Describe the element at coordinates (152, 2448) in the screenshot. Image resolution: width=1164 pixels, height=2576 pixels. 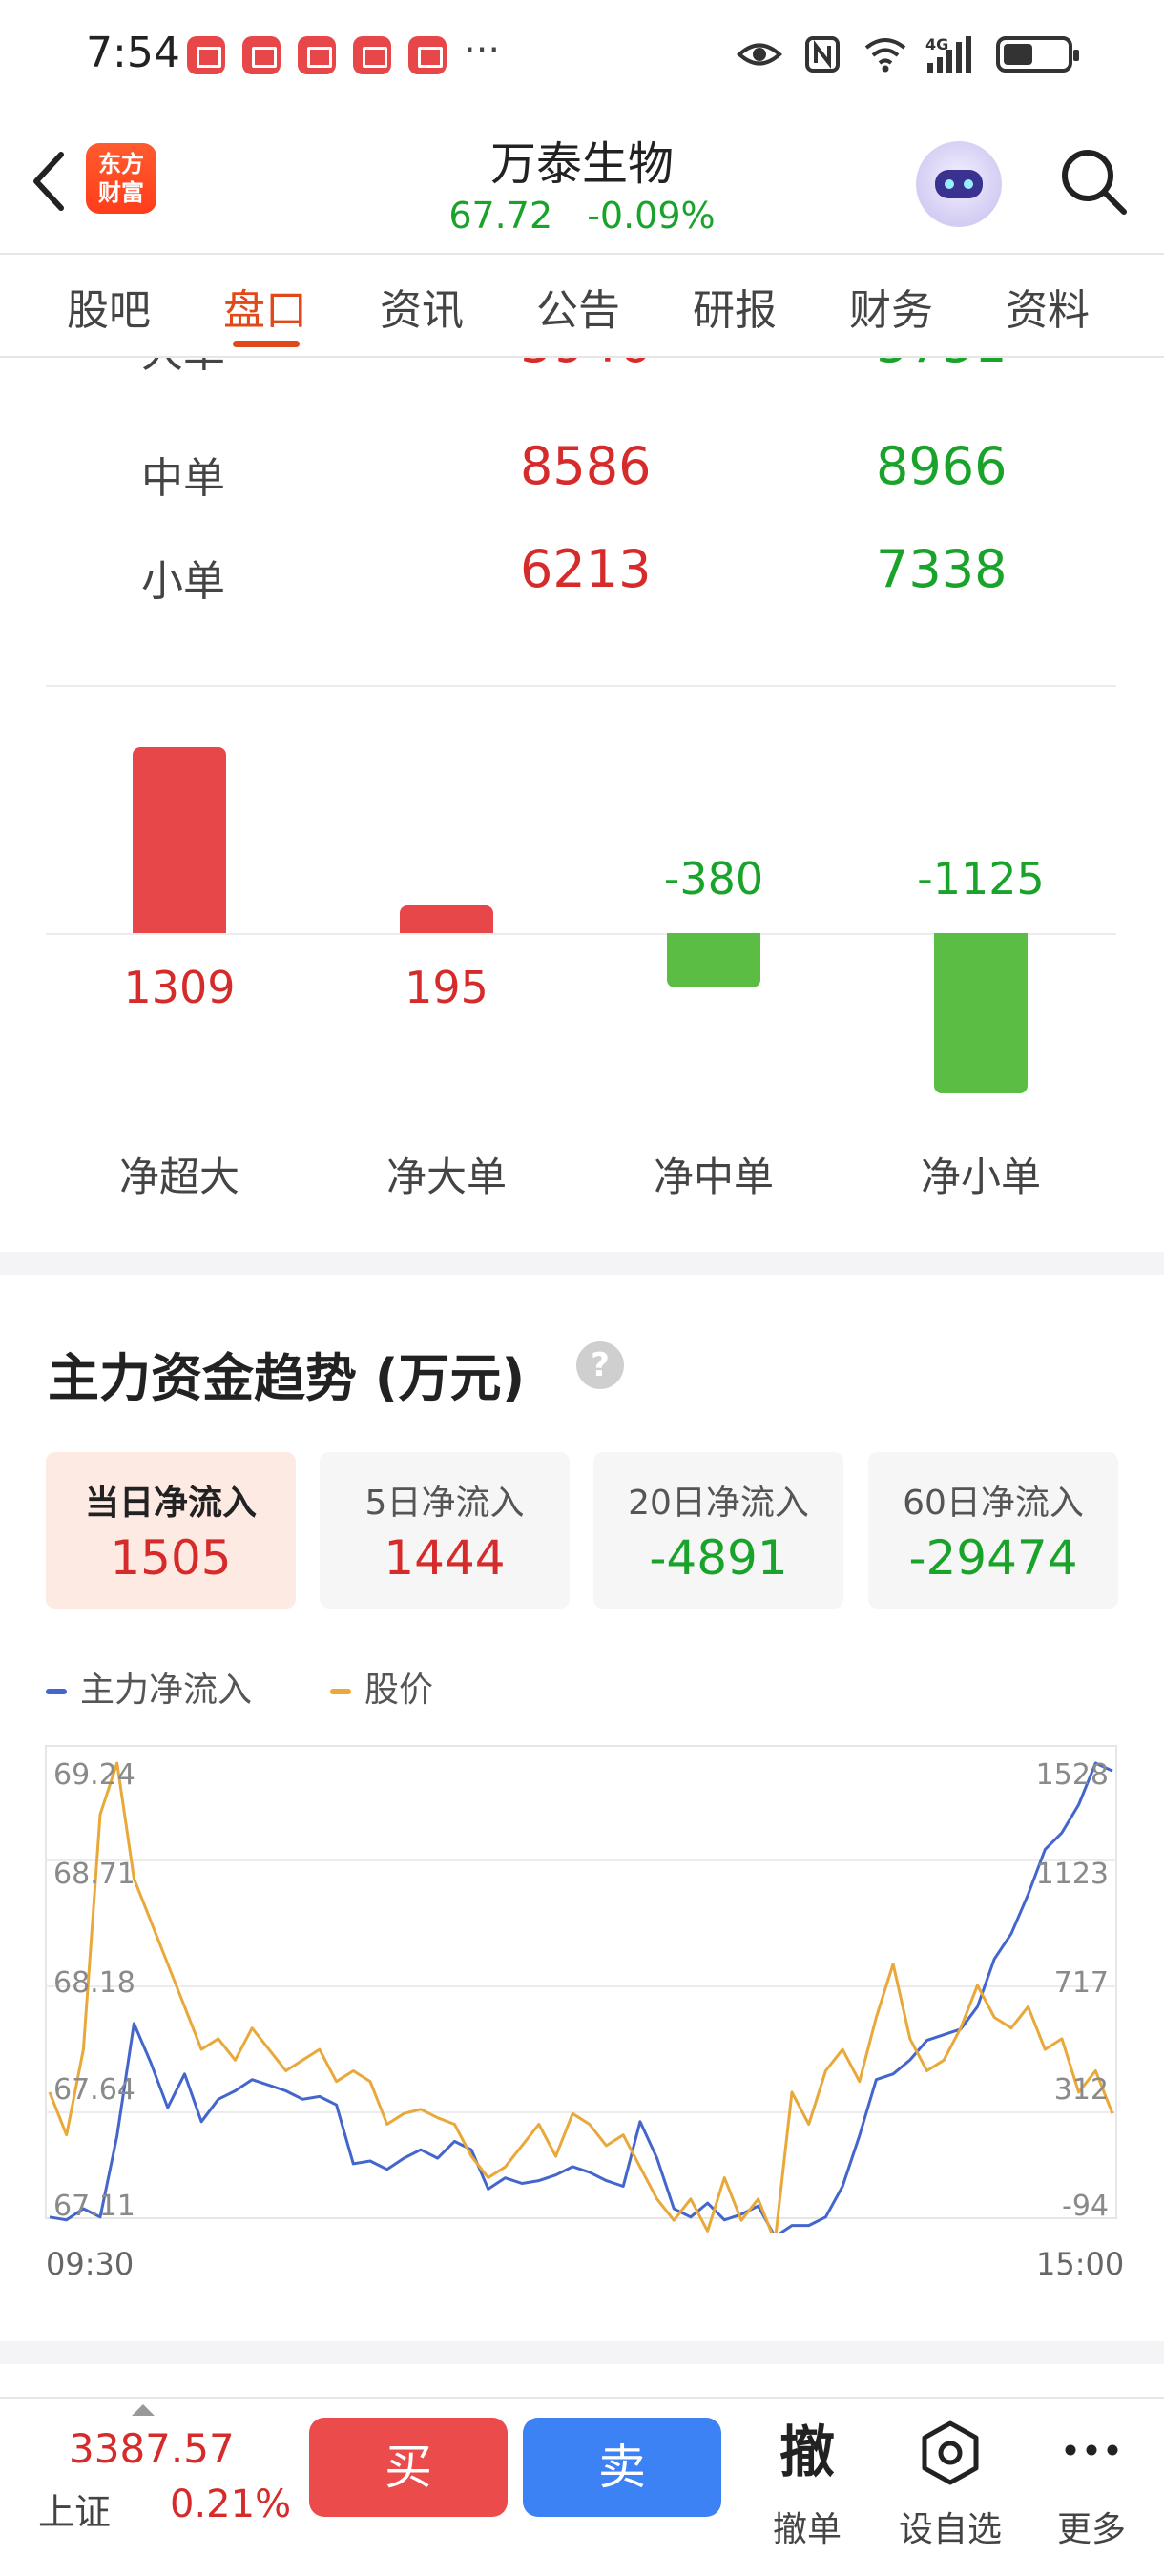
I see `index-value: 3387.57` at that location.